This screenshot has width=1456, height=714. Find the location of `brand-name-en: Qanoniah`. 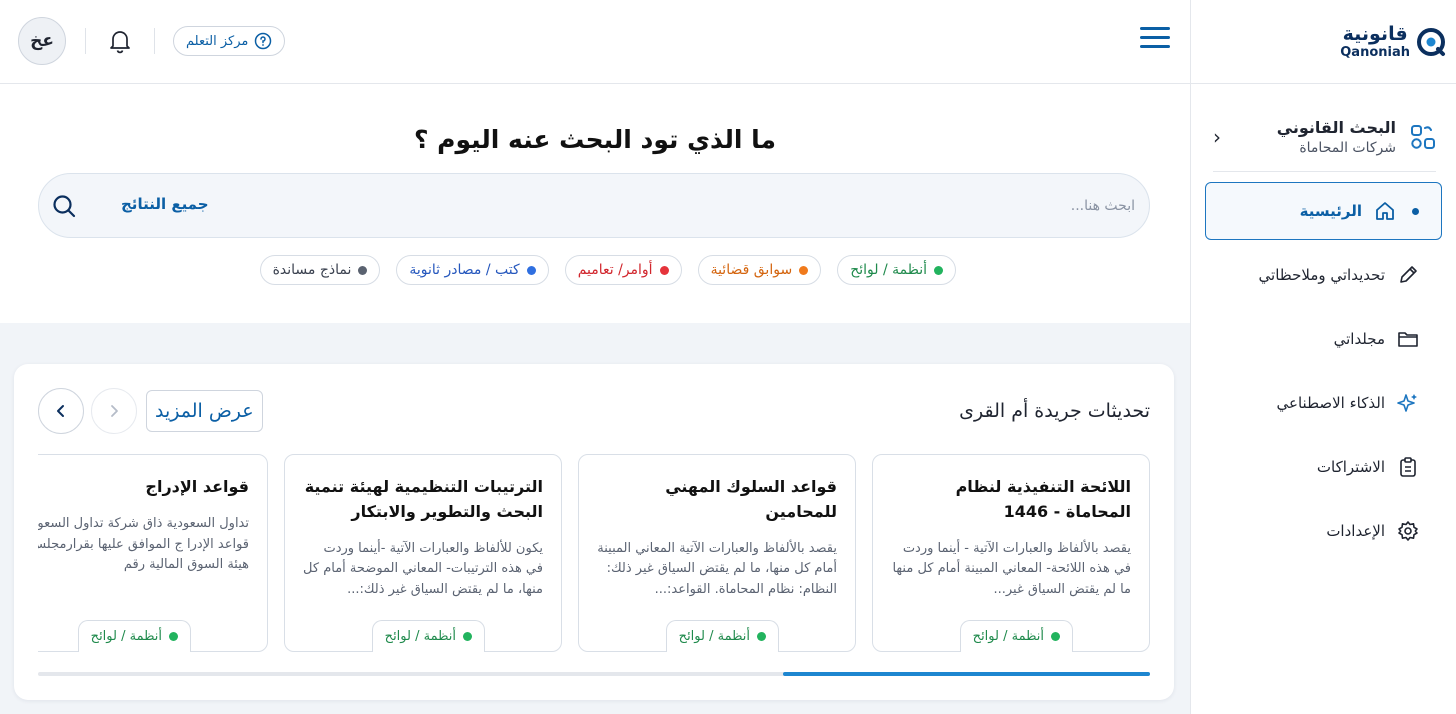

brand-name-en: Qanoniah is located at coordinates (1375, 52).